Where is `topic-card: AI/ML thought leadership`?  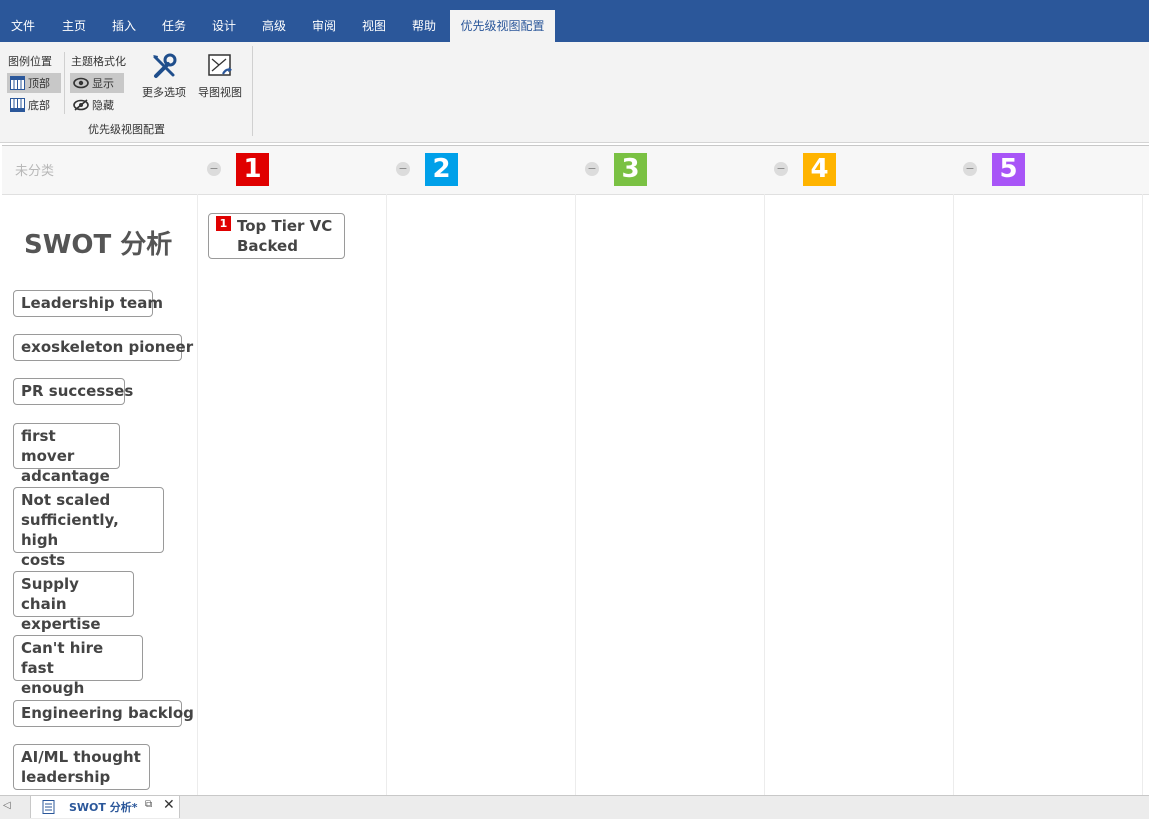
topic-card: AI/ML thought leadership is located at coordinates (81, 767).